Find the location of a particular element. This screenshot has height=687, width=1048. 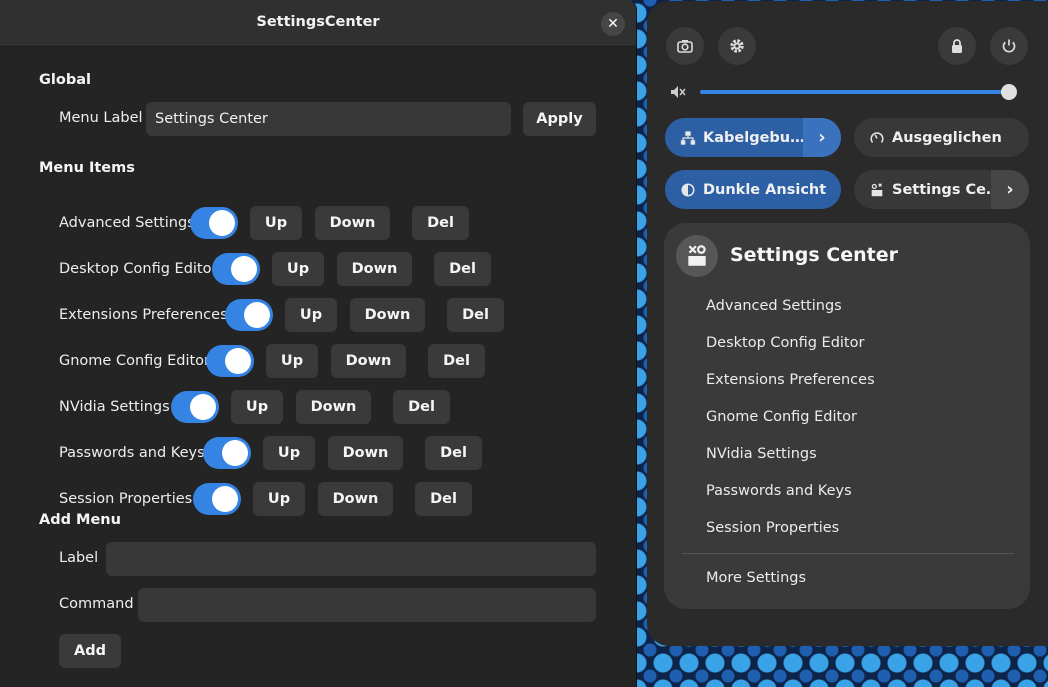

down-button-gnome-config-editor: Down is located at coordinates (368, 361).